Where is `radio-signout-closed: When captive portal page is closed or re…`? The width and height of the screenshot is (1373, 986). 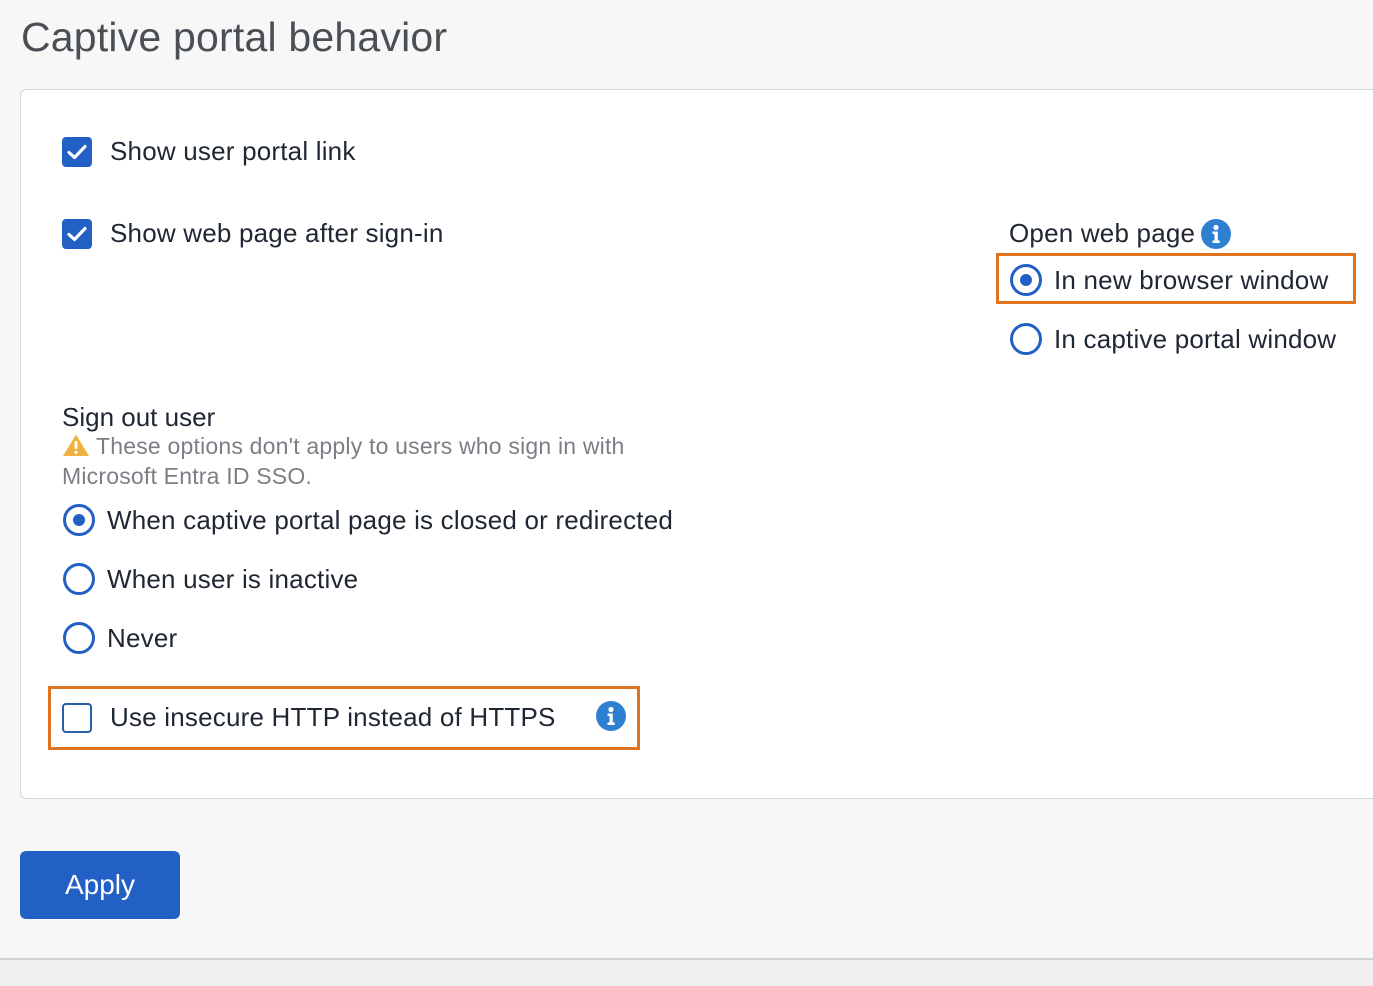 radio-signout-closed: When captive portal page is closed or re… is located at coordinates (368, 520).